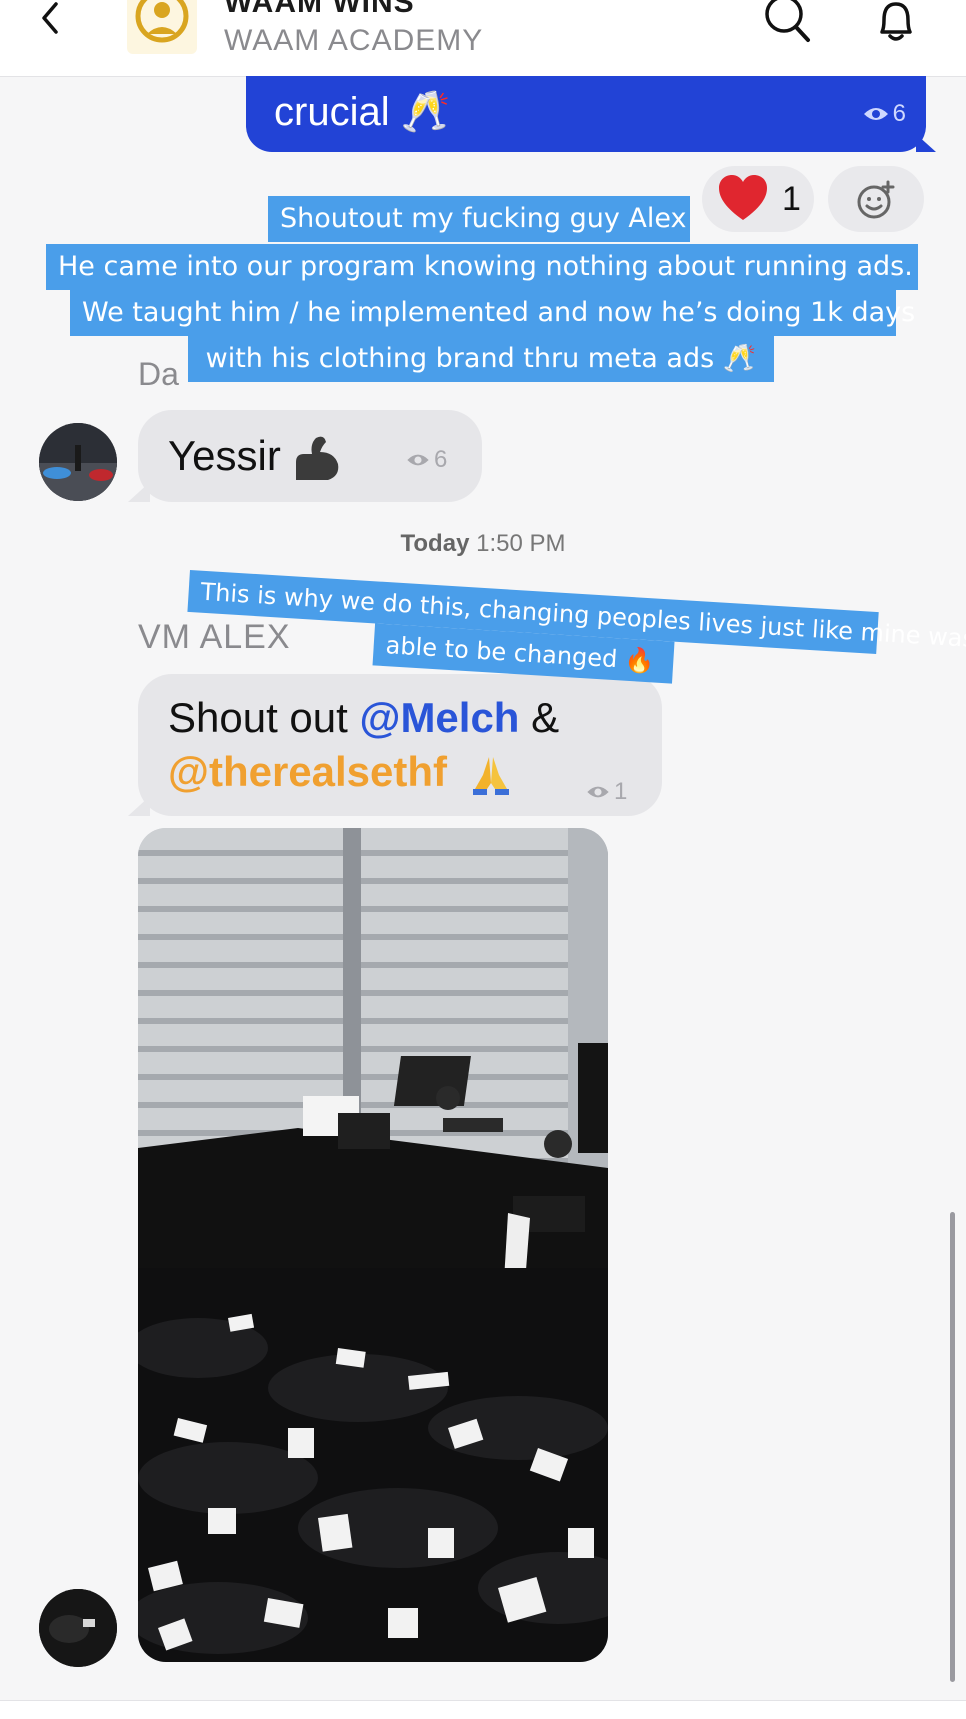 This screenshot has height=1719, width=966. I want to click on flexed-biceps-icon, so click(317, 458).